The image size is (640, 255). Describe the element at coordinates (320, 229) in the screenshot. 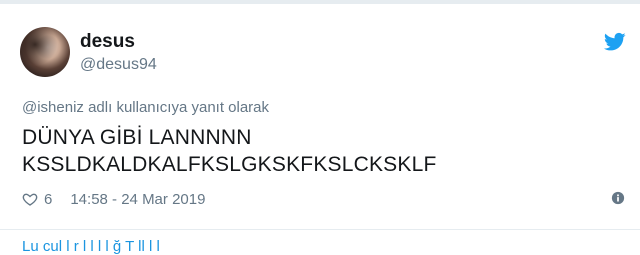

I see `divider` at that location.